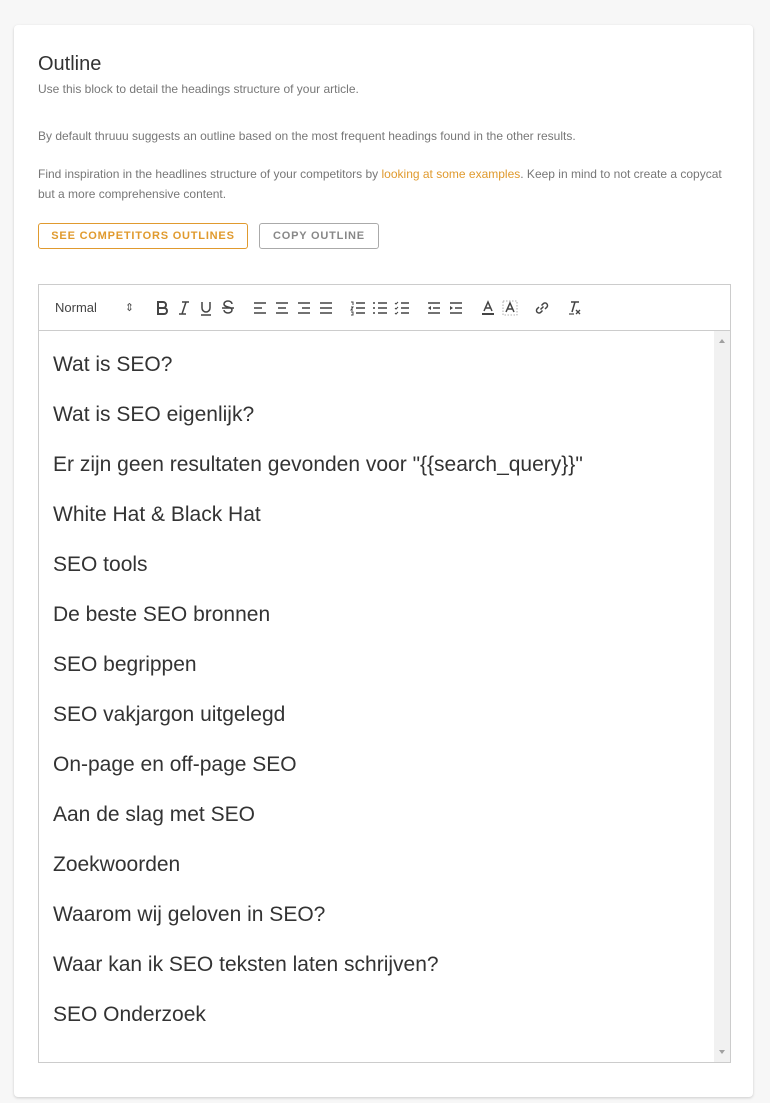  What do you see at coordinates (376, 878) in the screenshot?
I see `outline-heading: Zoekwoorden` at bounding box center [376, 878].